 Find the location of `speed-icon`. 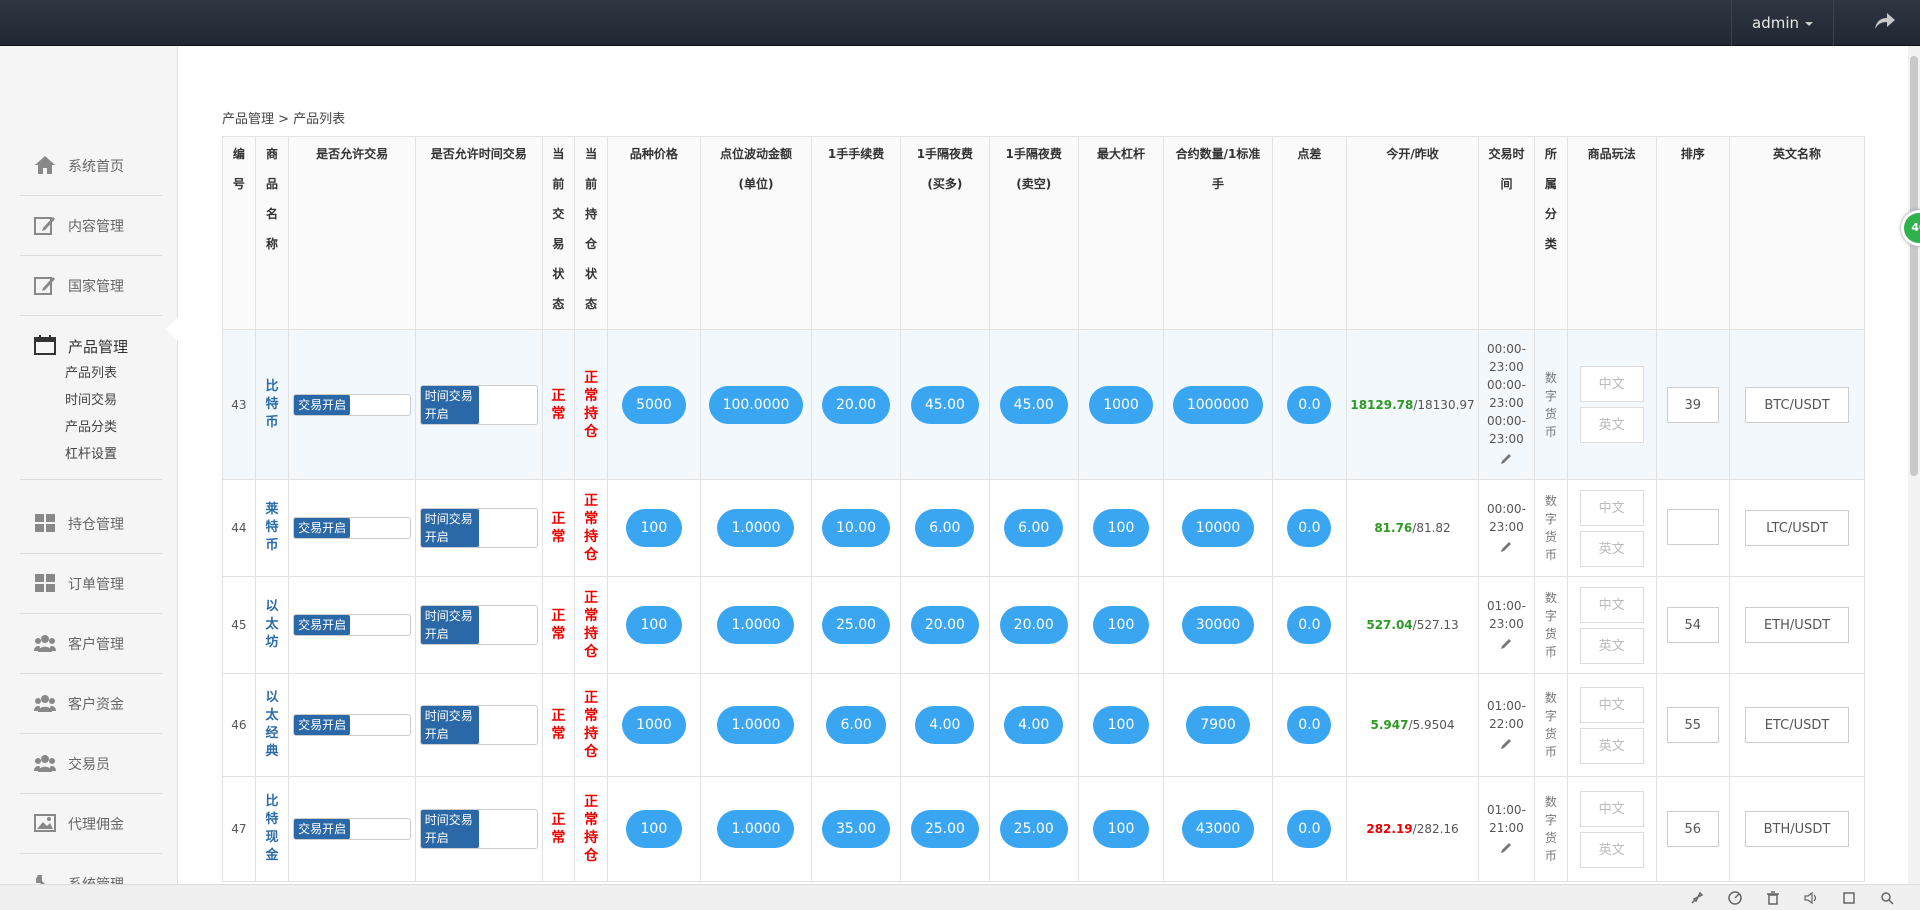

speed-icon is located at coordinates (1735, 898).